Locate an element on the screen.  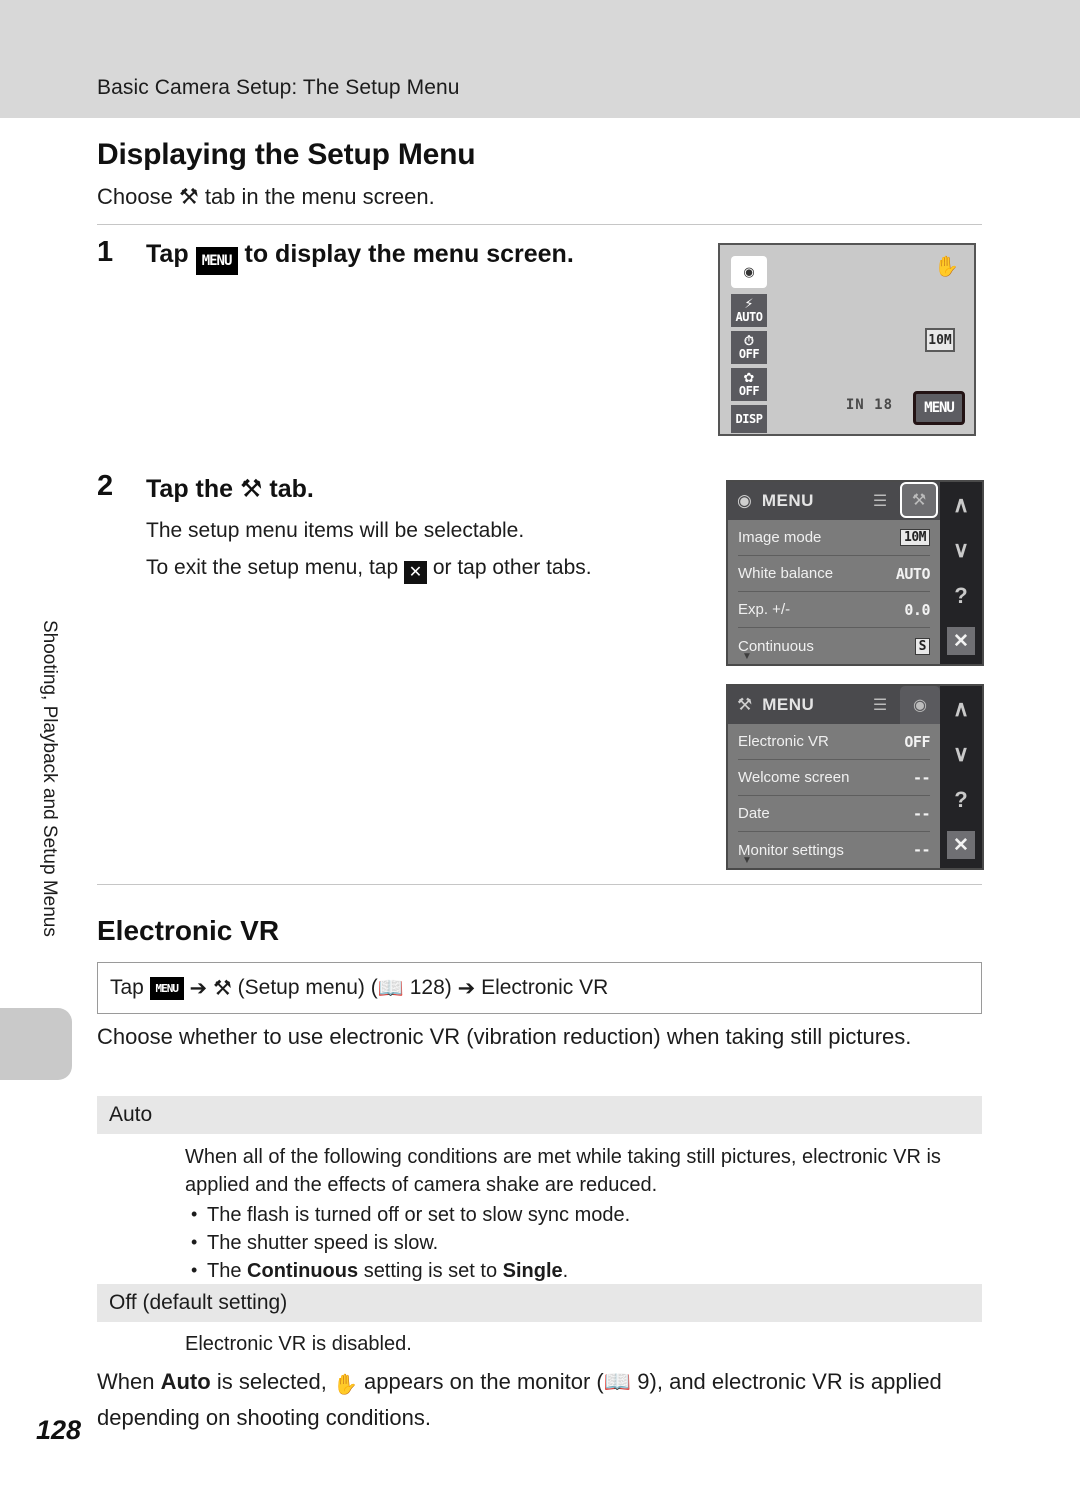
section-intro: Choose ⚒ tab in the menu screen. is located at coordinates (266, 197).